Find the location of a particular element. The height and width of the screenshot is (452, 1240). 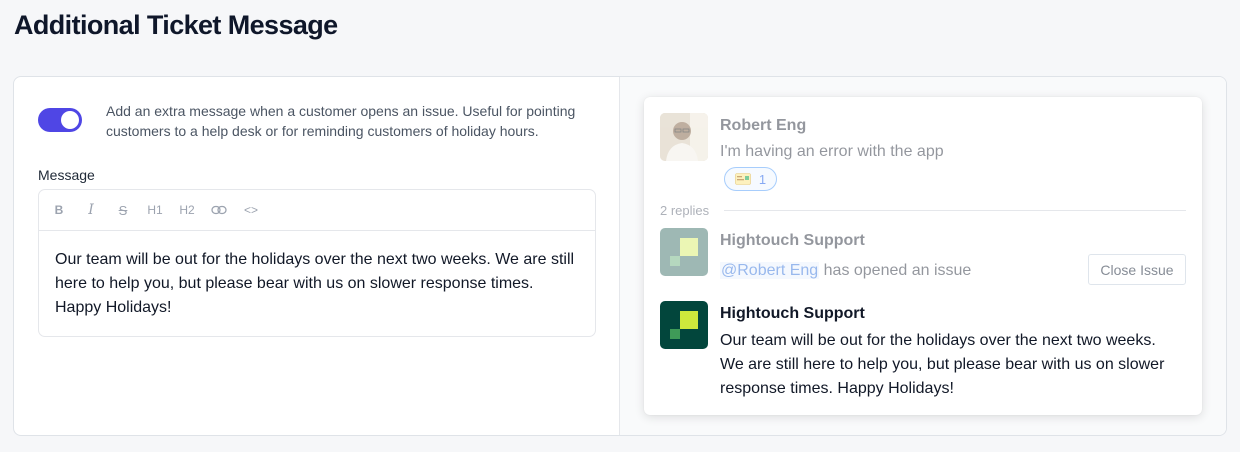

message-label: Message is located at coordinates (66, 175).